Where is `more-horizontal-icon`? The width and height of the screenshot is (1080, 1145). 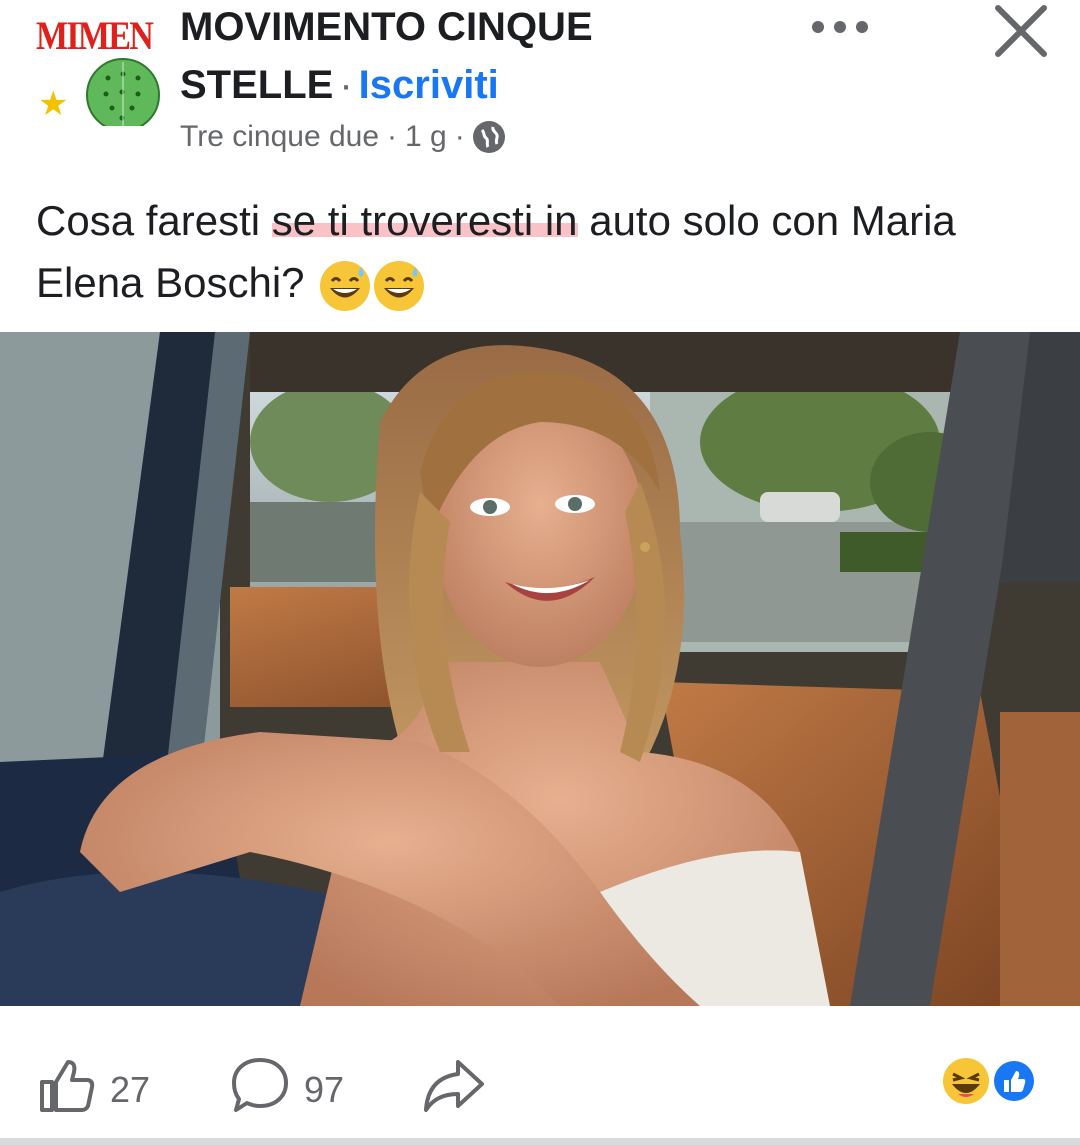
more-horizontal-icon is located at coordinates (840, 27).